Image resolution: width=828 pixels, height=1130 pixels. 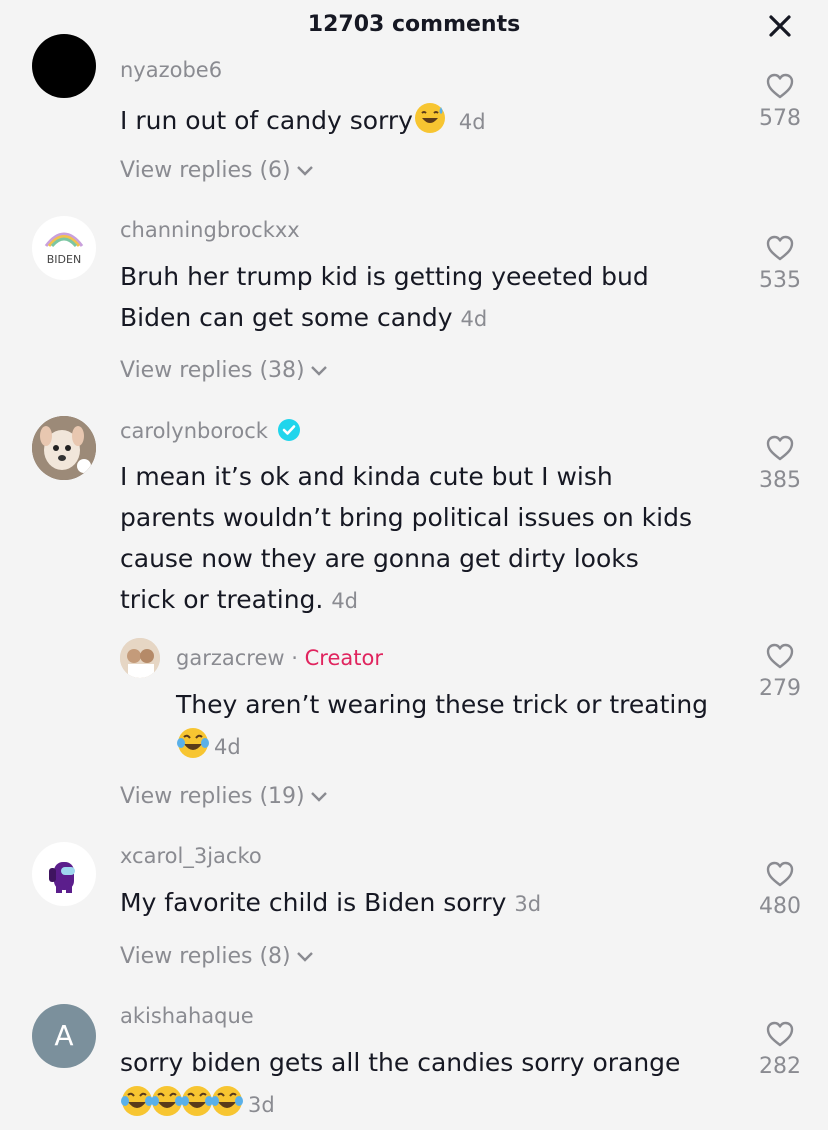 I want to click on like-count: 279, so click(x=780, y=688).